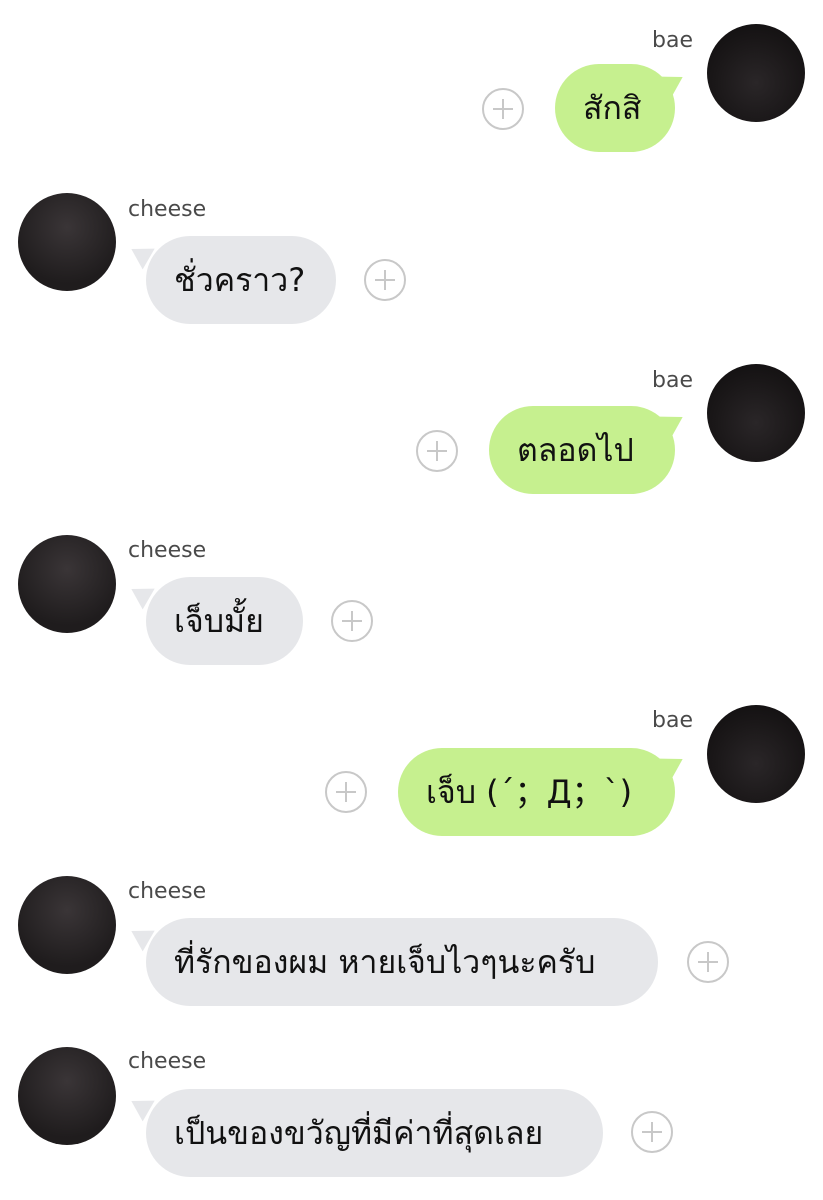 The height and width of the screenshot is (1200, 823). What do you see at coordinates (536, 792) in the screenshot?
I see `message-bubble: เจ็บ (´；Д；`)` at bounding box center [536, 792].